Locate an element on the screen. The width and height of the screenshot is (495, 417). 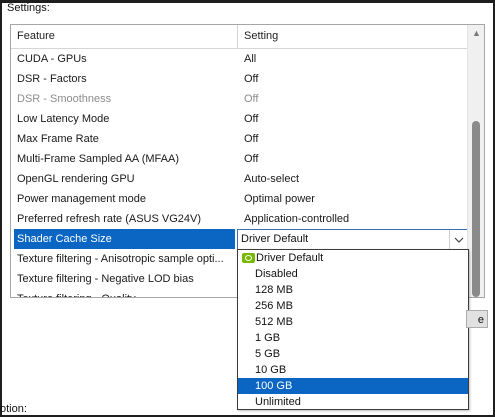
dropdown-option-1gb: 1 GB is located at coordinates (353, 338).